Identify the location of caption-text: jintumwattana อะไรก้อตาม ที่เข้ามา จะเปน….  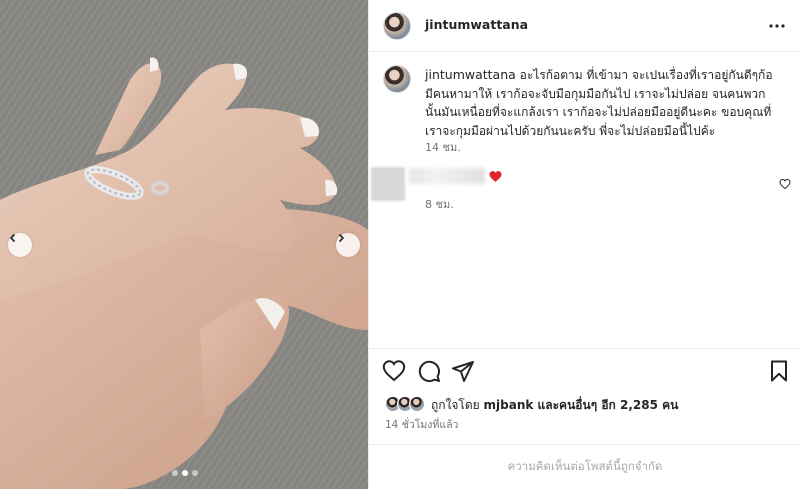
(600, 103).